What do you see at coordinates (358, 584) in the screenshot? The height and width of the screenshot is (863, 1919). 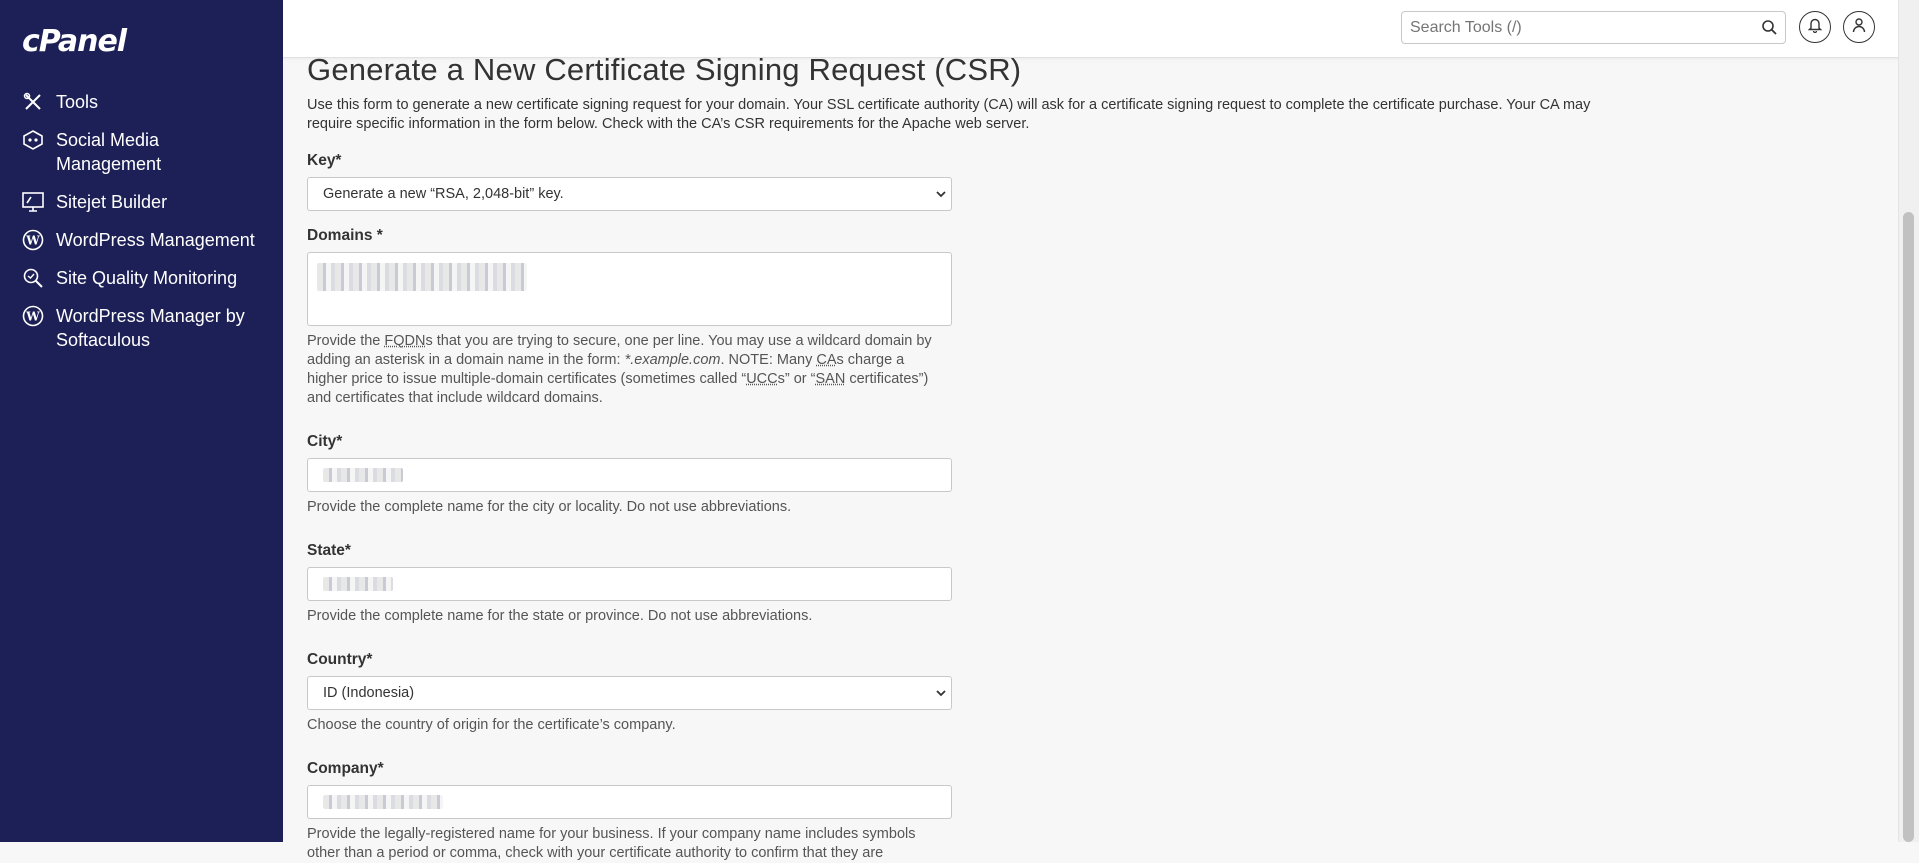 I see `redacted-state-value` at bounding box center [358, 584].